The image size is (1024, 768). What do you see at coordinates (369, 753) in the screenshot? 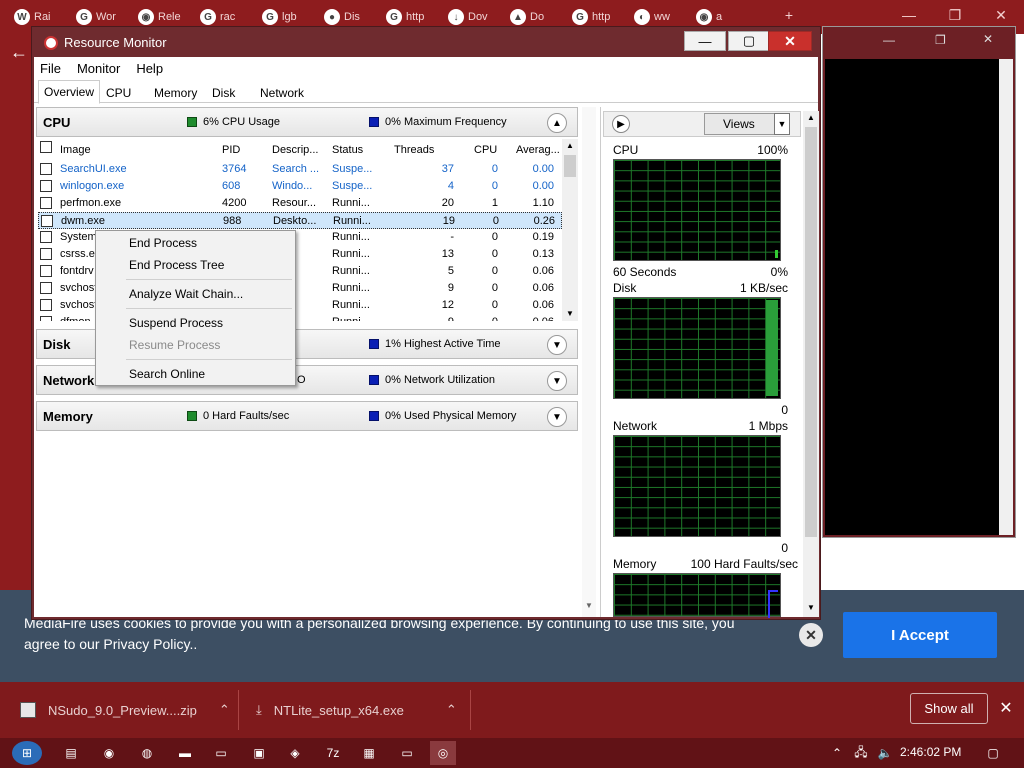
I see `network-app-icon: ▦` at bounding box center [369, 753].